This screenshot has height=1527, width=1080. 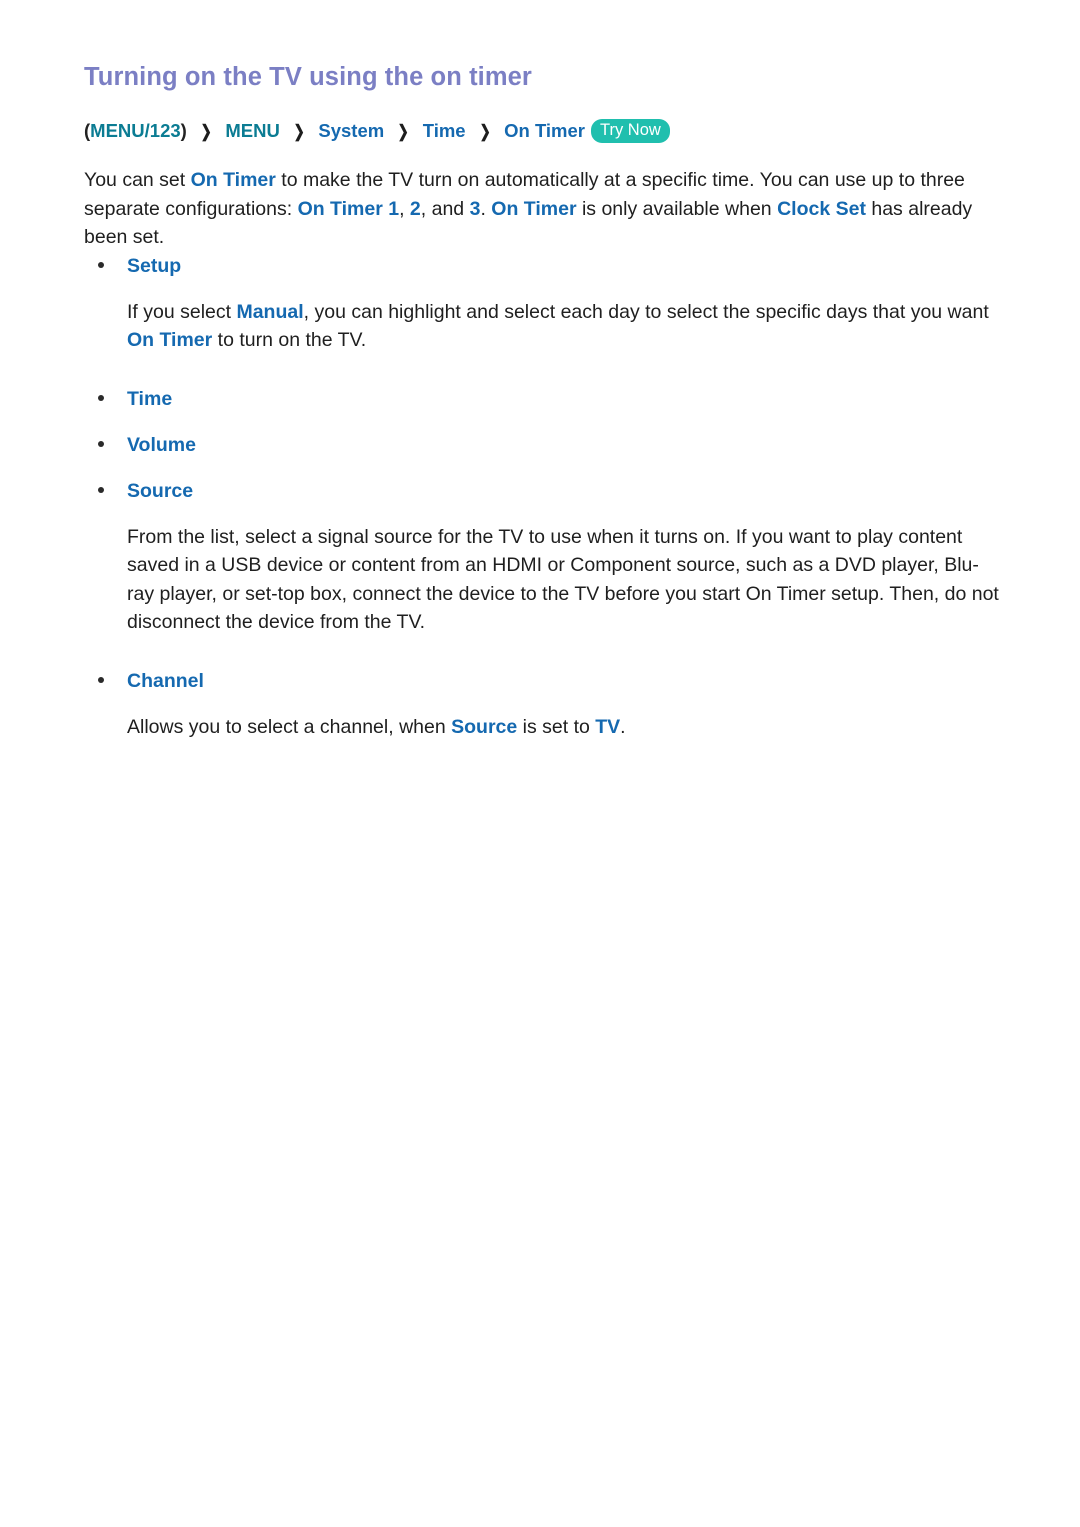 What do you see at coordinates (182, 311) in the screenshot?
I see `setup-text-1: If you select` at bounding box center [182, 311].